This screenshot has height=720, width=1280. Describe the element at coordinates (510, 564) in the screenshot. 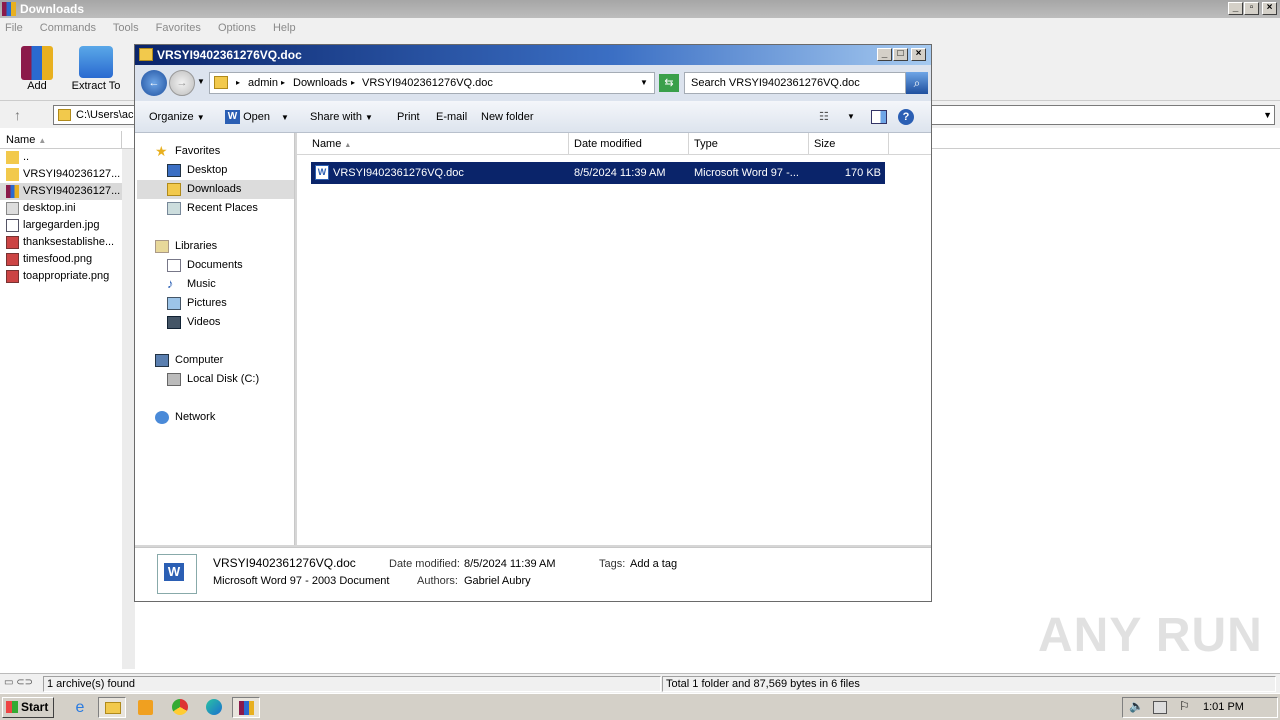

I see `details-date-value: 8/5/2024 11:39 AM` at that location.